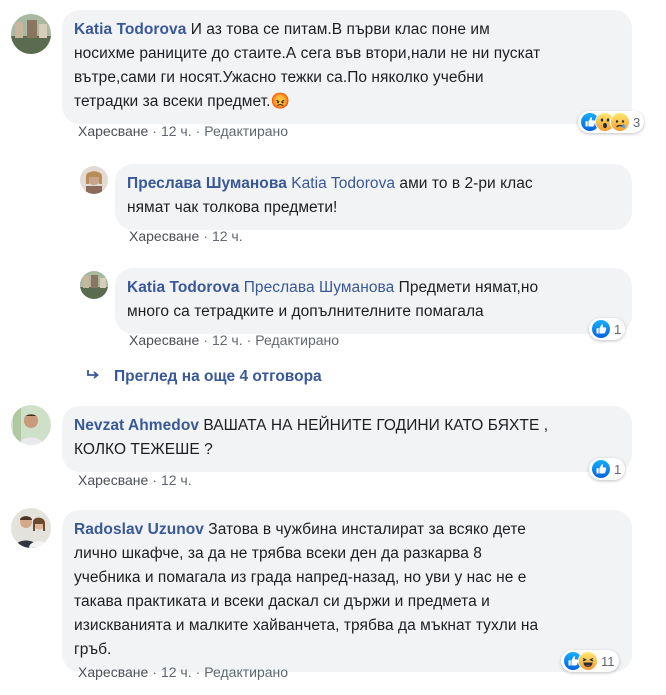  I want to click on comment-text: нямат чак толкова предмети!, so click(232, 207).